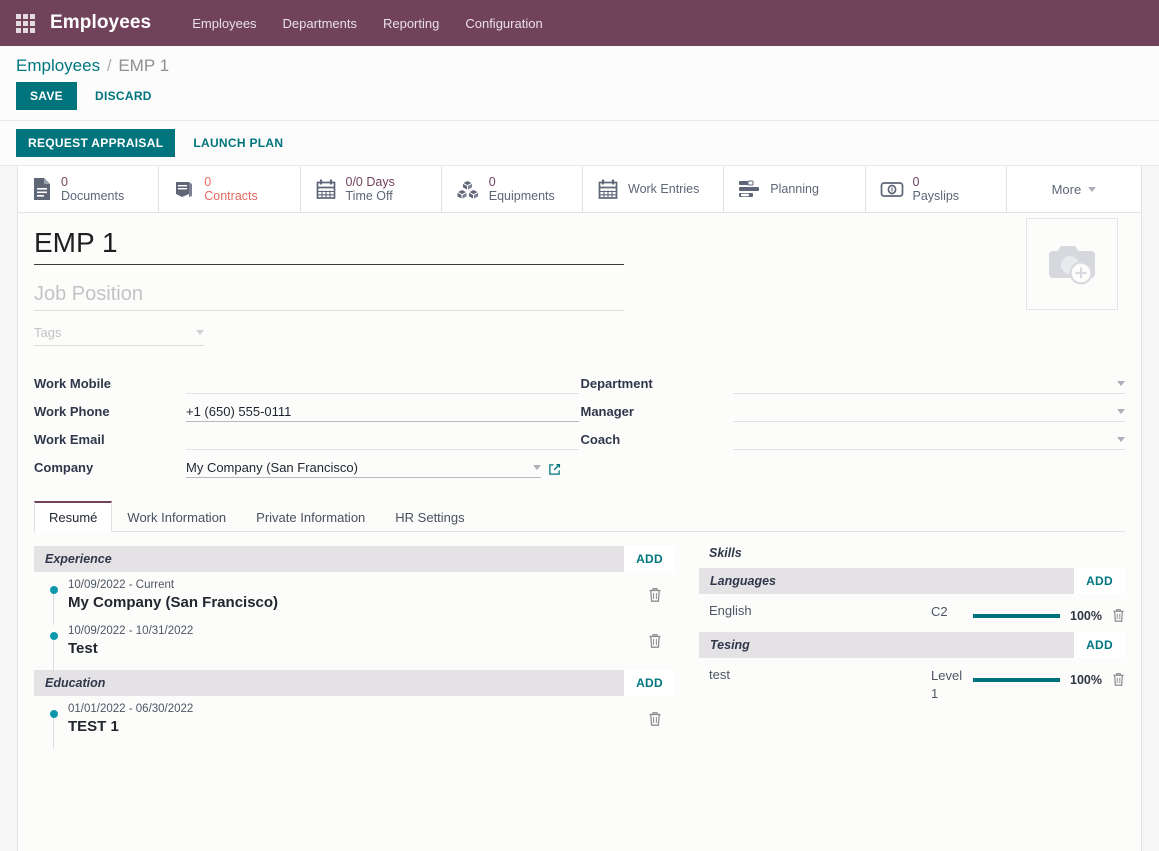 Image resolution: width=1159 pixels, height=851 pixels. I want to click on more-button-label: More, so click(1066, 189).